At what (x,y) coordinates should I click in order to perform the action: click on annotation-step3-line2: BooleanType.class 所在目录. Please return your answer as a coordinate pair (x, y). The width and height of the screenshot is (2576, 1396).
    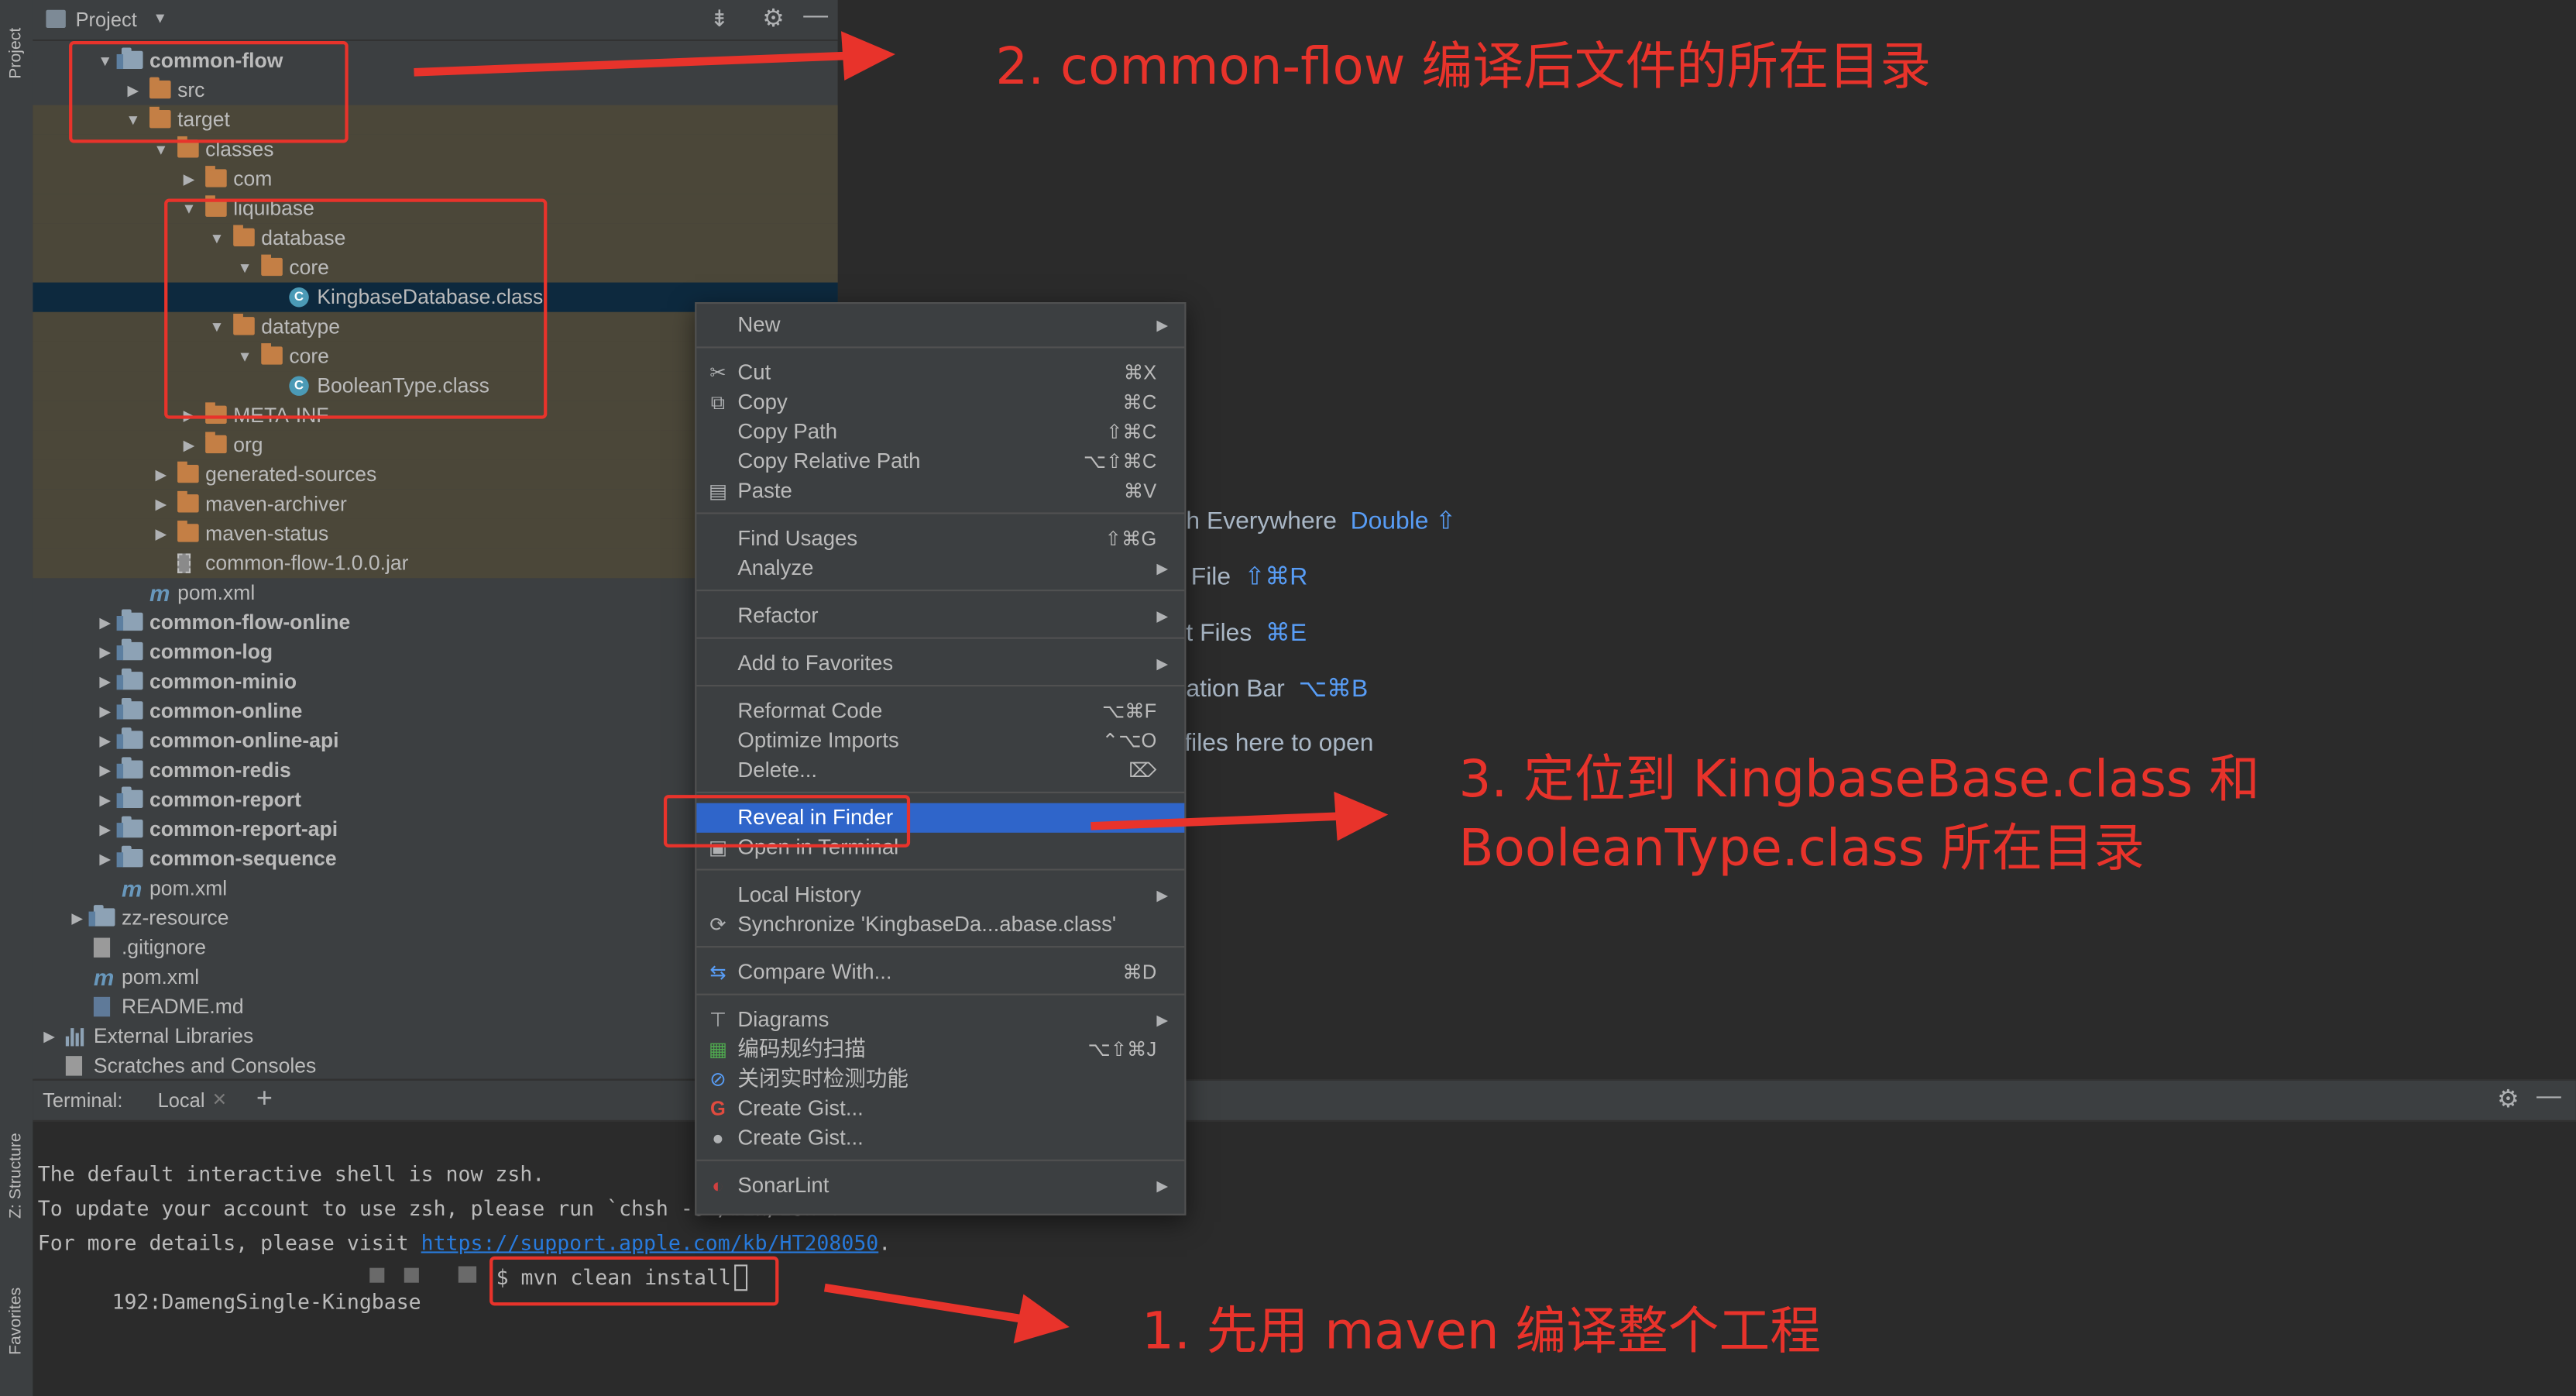
    Looking at the image, I should click on (1801, 849).